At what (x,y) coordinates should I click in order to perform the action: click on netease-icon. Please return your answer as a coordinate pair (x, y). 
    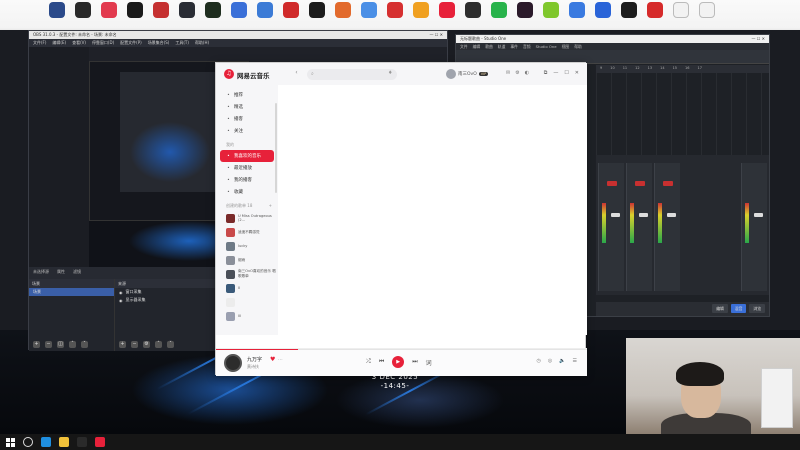
    Looking at the image, I should click on (100, 442).